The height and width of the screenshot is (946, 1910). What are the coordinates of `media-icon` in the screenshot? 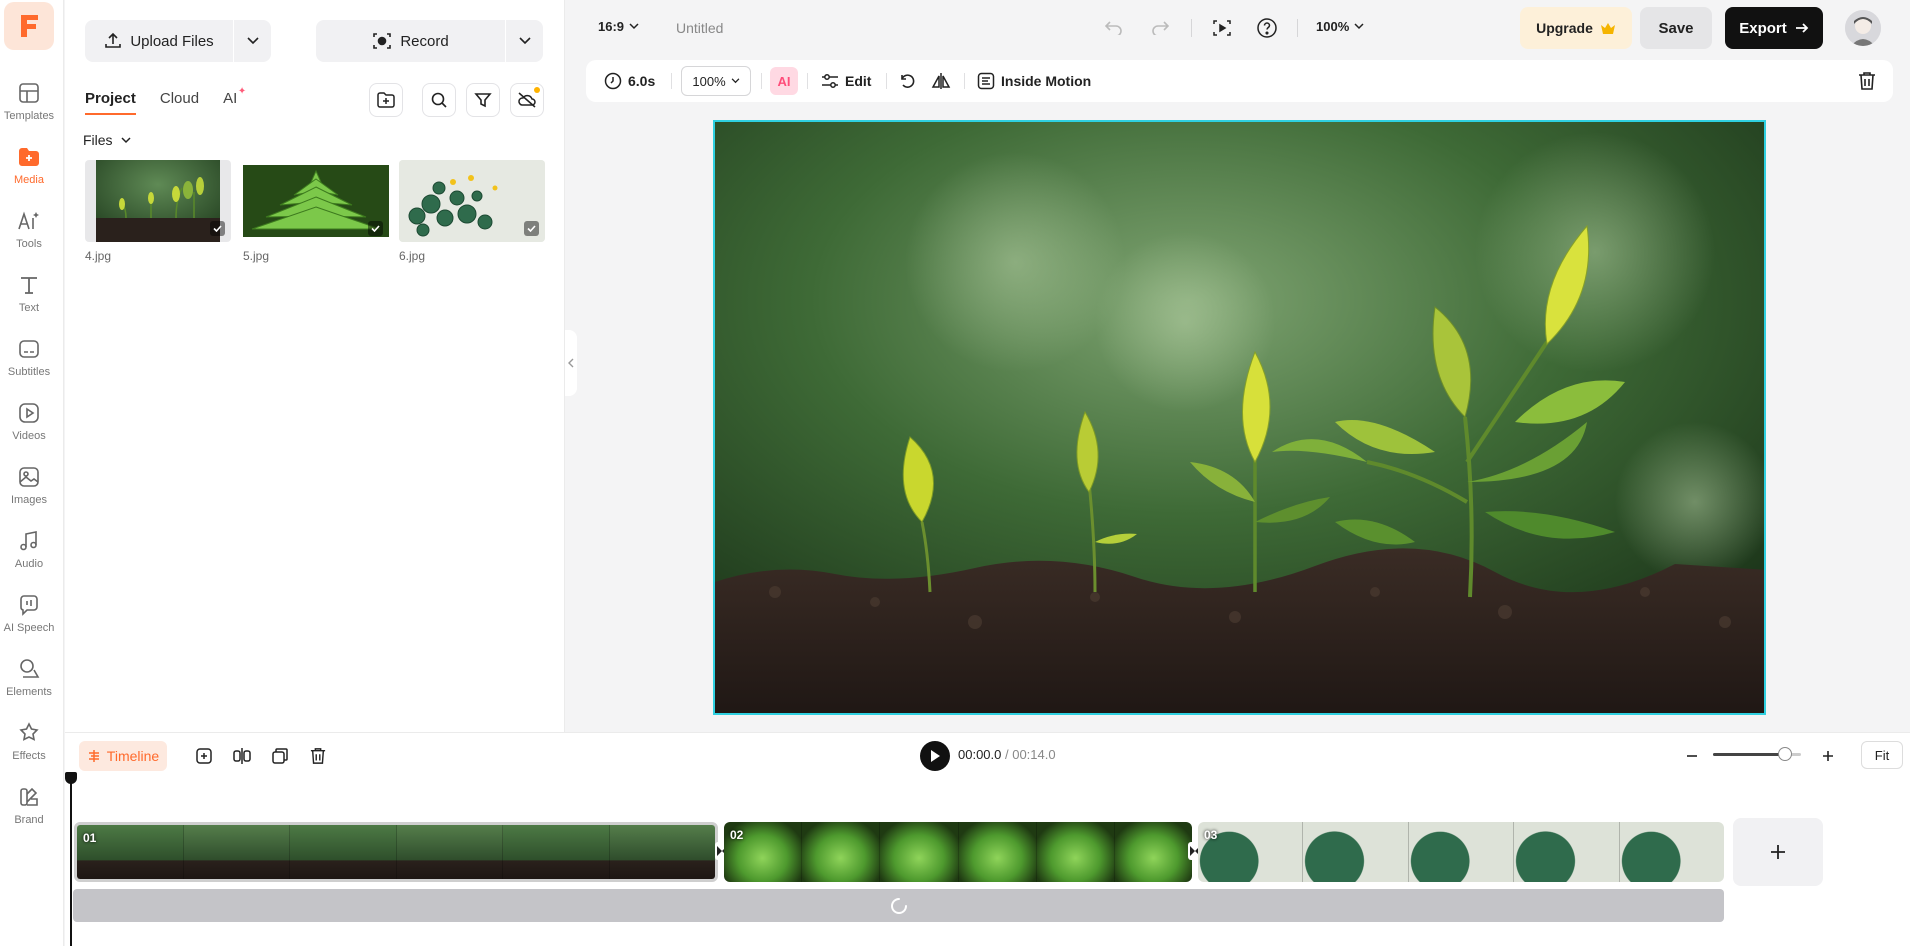 It's located at (29, 157).